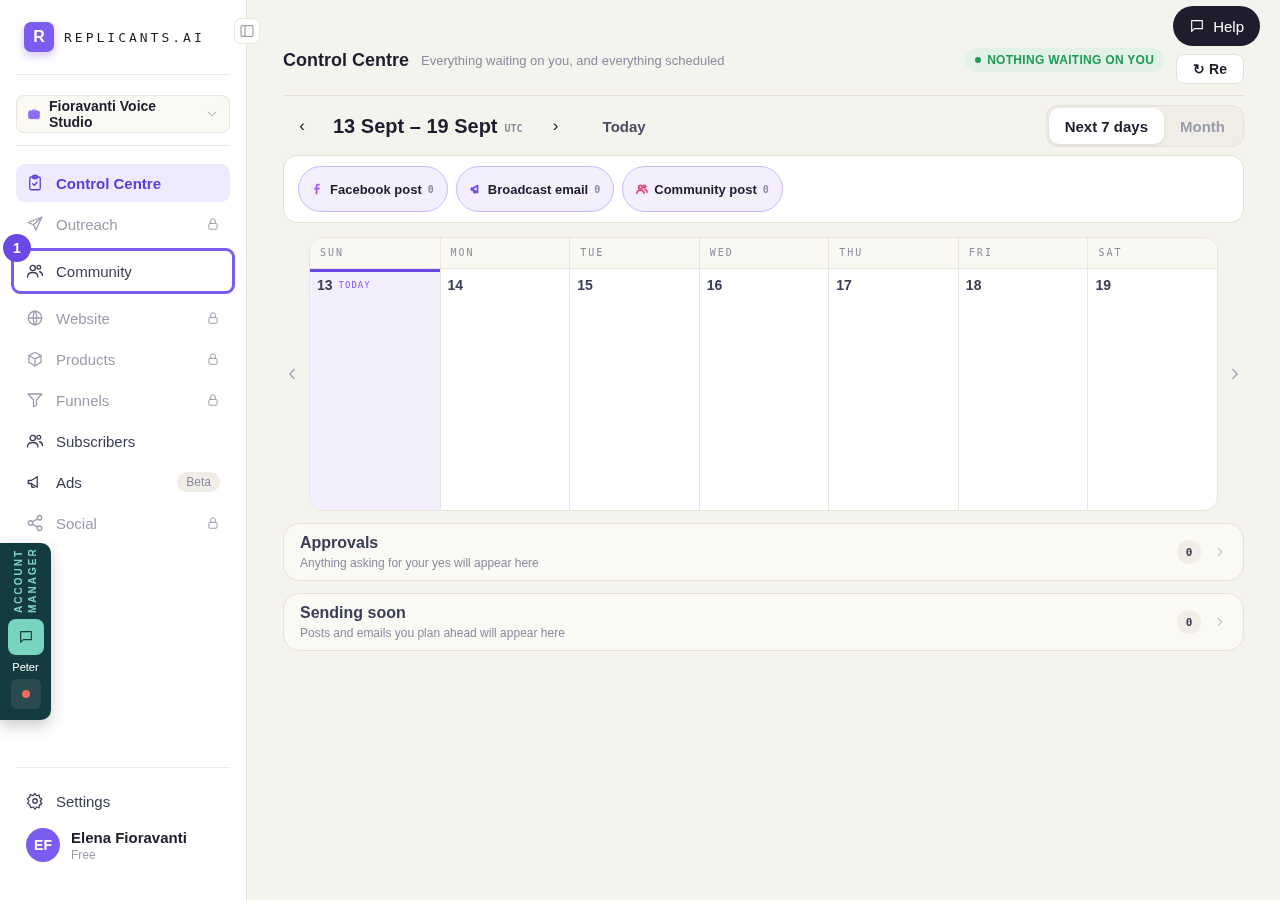 This screenshot has height=900, width=1280. I want to click on share-icon, so click(35, 523).